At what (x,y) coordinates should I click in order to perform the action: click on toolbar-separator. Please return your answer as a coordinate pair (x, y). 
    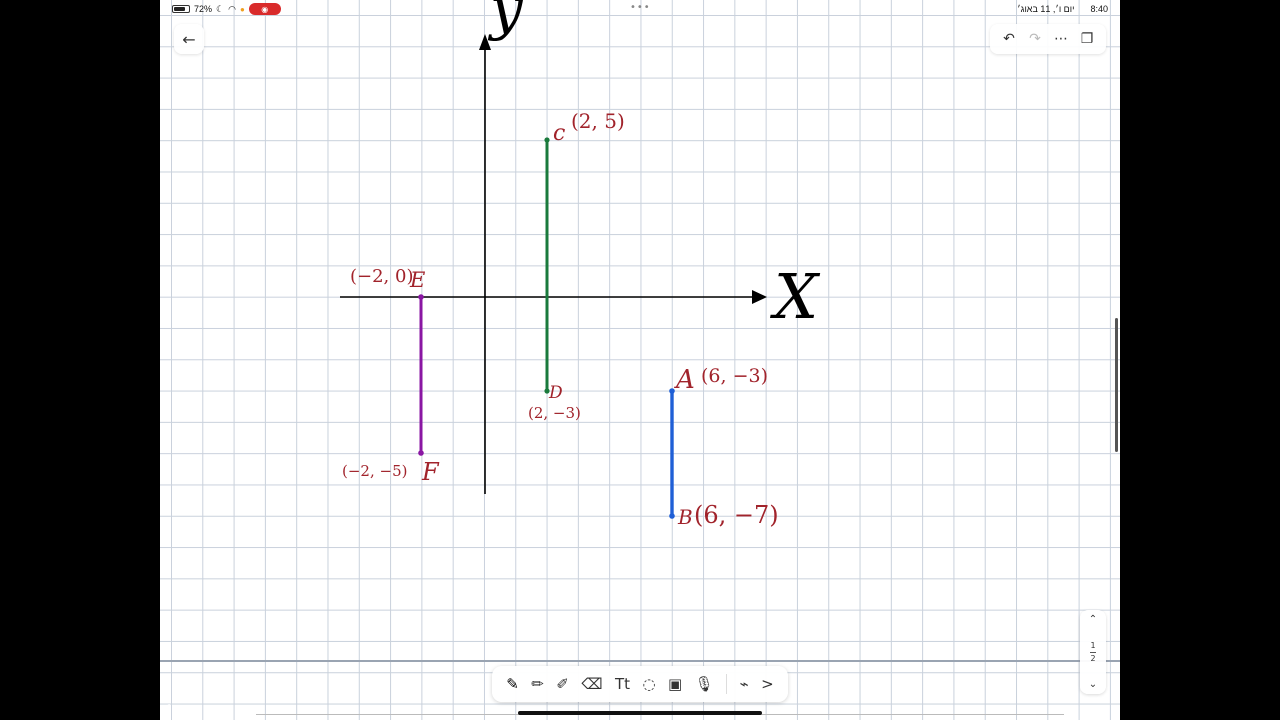
    Looking at the image, I should click on (727, 684).